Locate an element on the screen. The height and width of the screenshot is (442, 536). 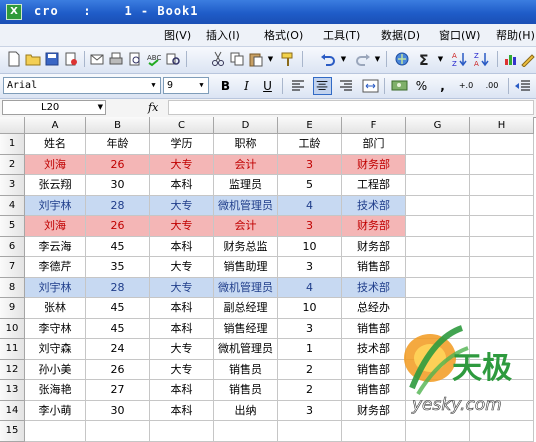
new-file-icon is located at coordinates (14, 59).